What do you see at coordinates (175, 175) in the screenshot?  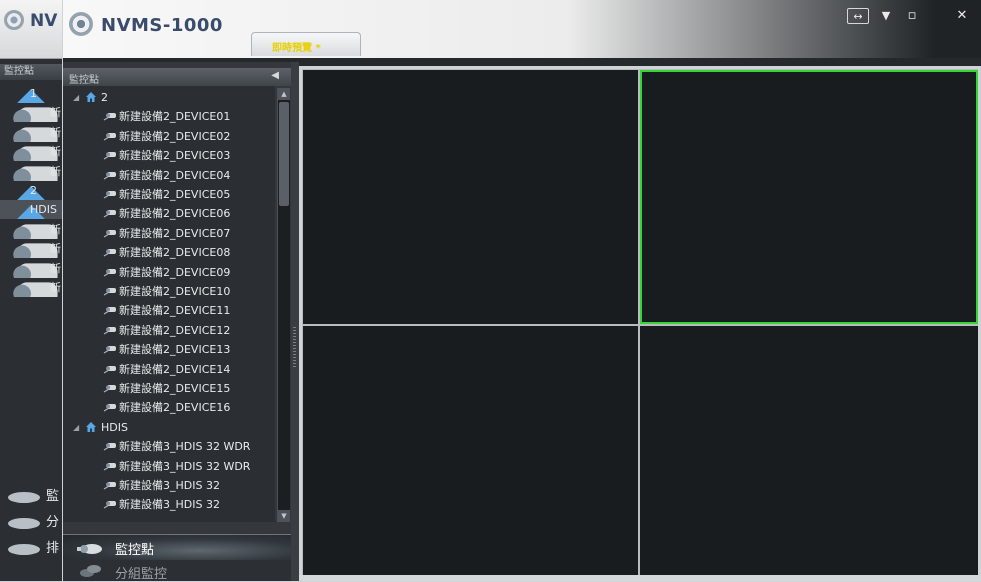 I see `tree-device-label: 新建設備2_DEVICE04` at bounding box center [175, 175].